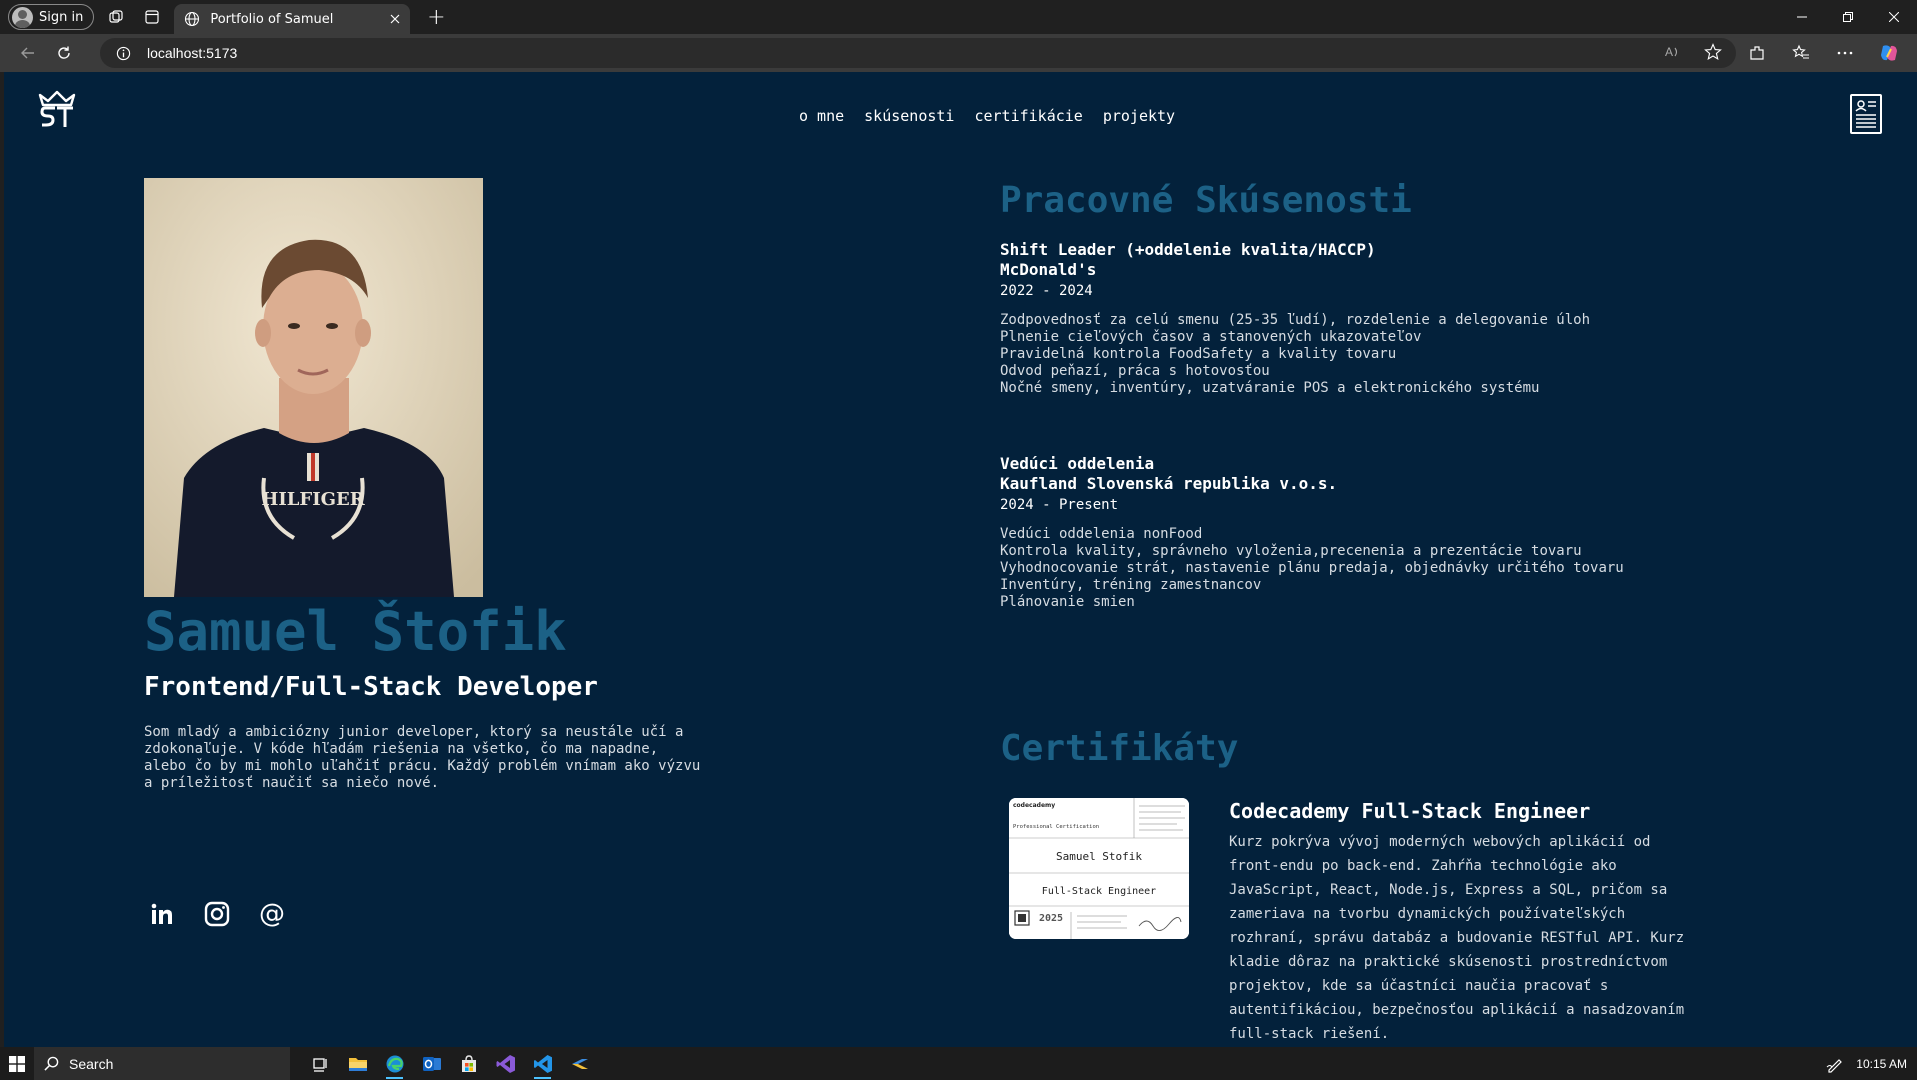 The image size is (1917, 1080). Describe the element at coordinates (162, 1063) in the screenshot. I see `taskbar-search-box: Search` at that location.